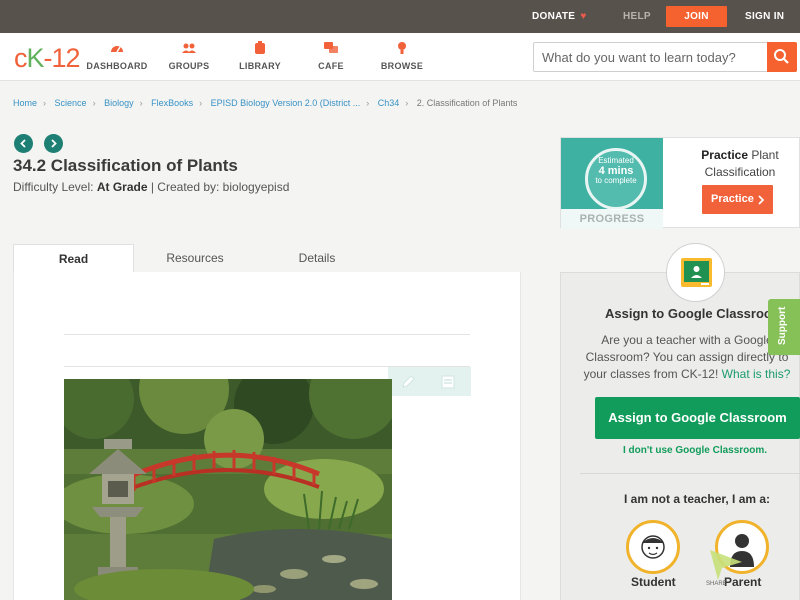 Image resolution: width=800 pixels, height=600 pixels. What do you see at coordinates (653, 582) in the screenshot?
I see `student-label: Student` at bounding box center [653, 582].